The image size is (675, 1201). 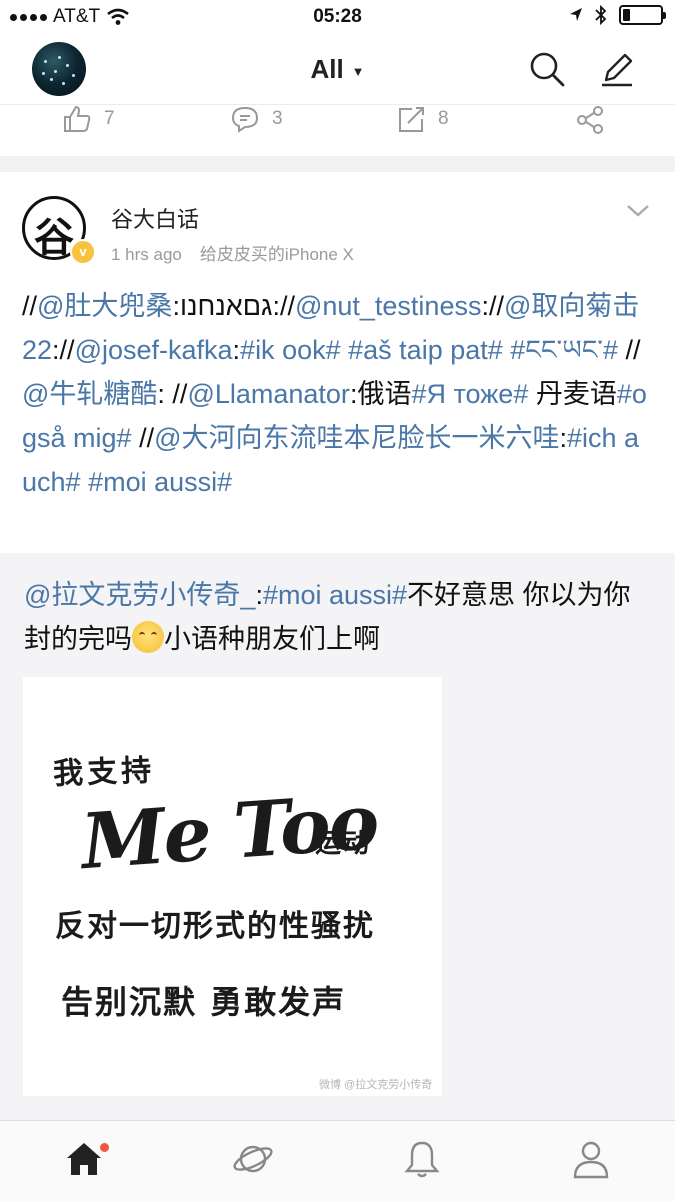 I want to click on profile-icon, so click(x=591, y=1159).